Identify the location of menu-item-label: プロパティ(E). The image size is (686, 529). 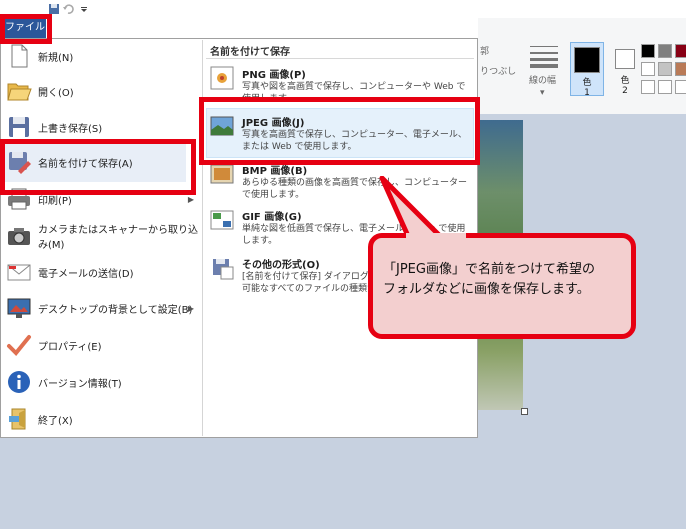
(70, 347).